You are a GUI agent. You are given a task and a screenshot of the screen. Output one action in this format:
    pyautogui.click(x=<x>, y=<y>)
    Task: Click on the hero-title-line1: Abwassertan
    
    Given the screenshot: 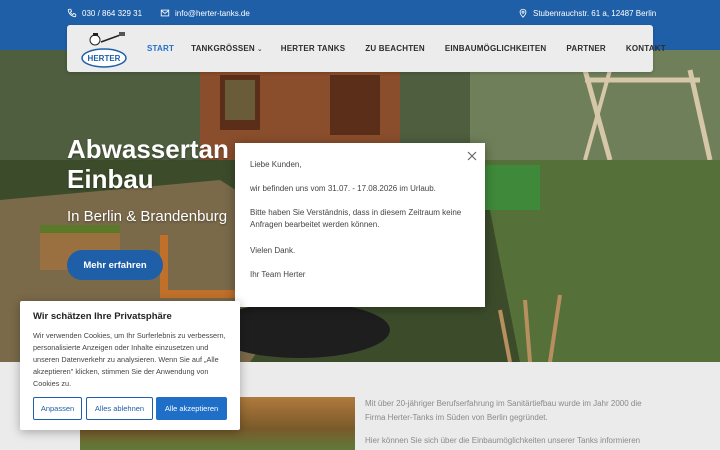 What is the action you would take?
    pyautogui.click(x=148, y=149)
    